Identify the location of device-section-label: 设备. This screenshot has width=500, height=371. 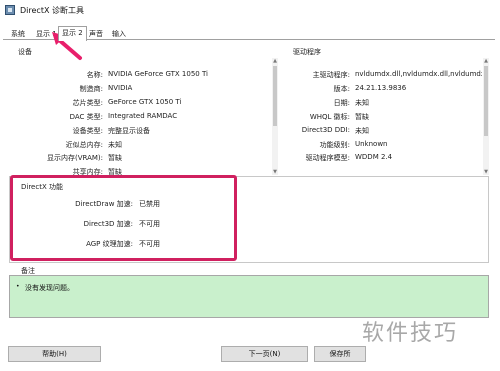
(25, 52).